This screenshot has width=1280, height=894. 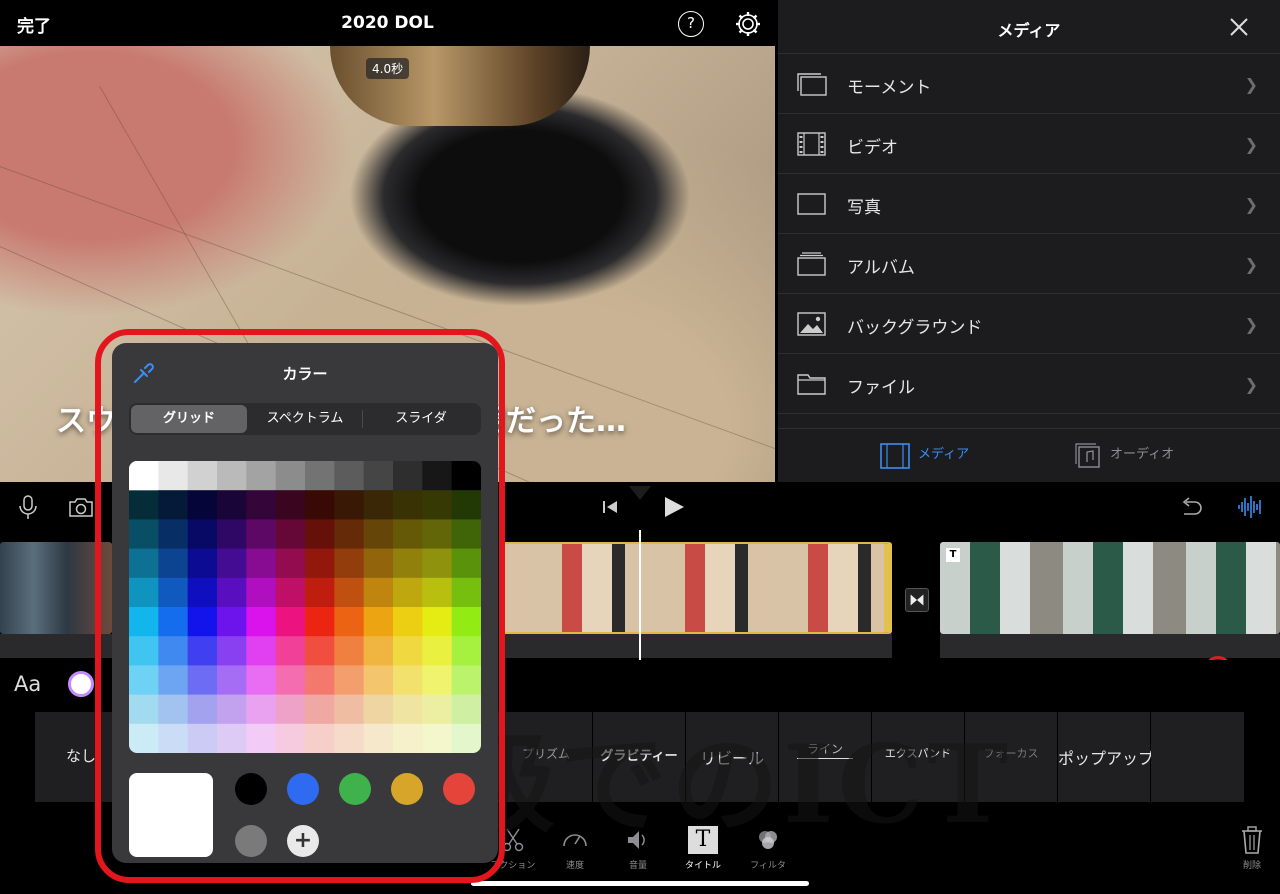 What do you see at coordinates (917, 600) in the screenshot?
I see `transition-icon` at bounding box center [917, 600].